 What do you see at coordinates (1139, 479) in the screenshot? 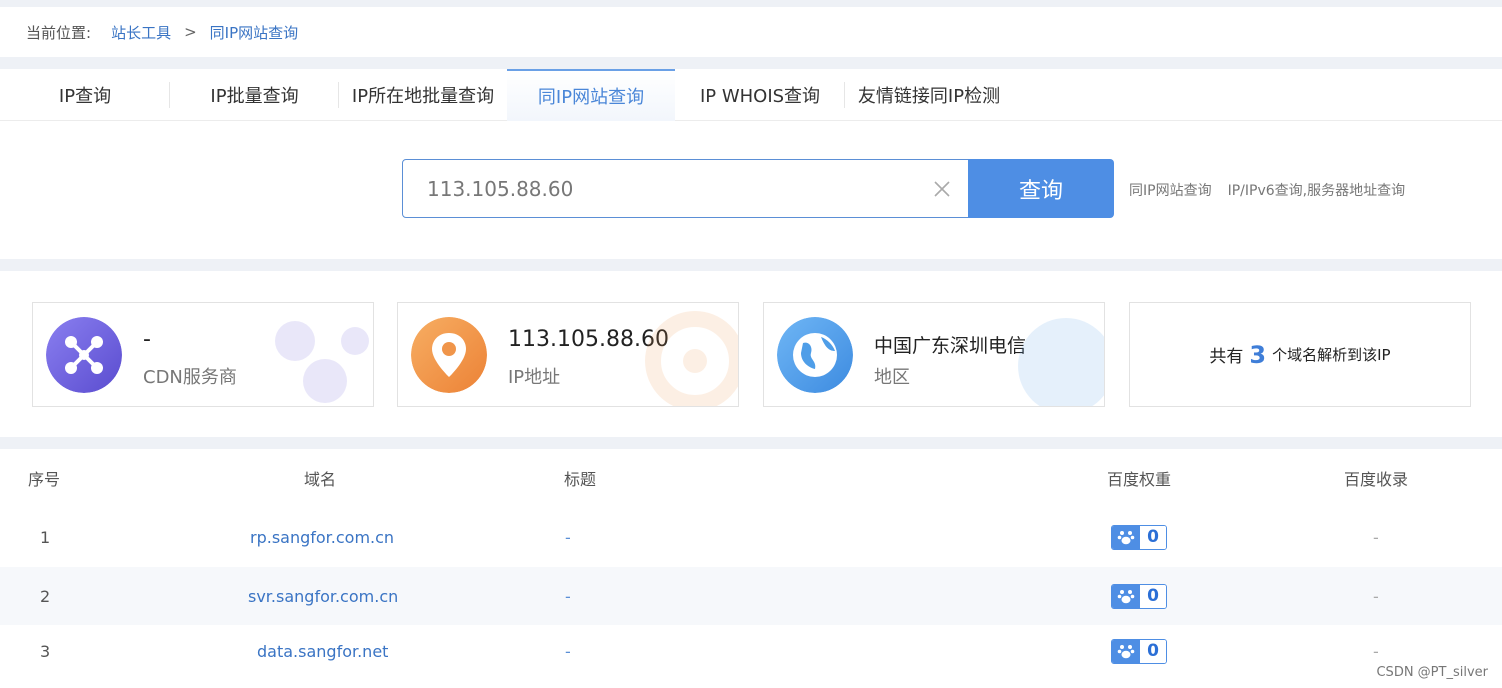
I see `column-header-baidu-weight: 百度权重` at bounding box center [1139, 479].